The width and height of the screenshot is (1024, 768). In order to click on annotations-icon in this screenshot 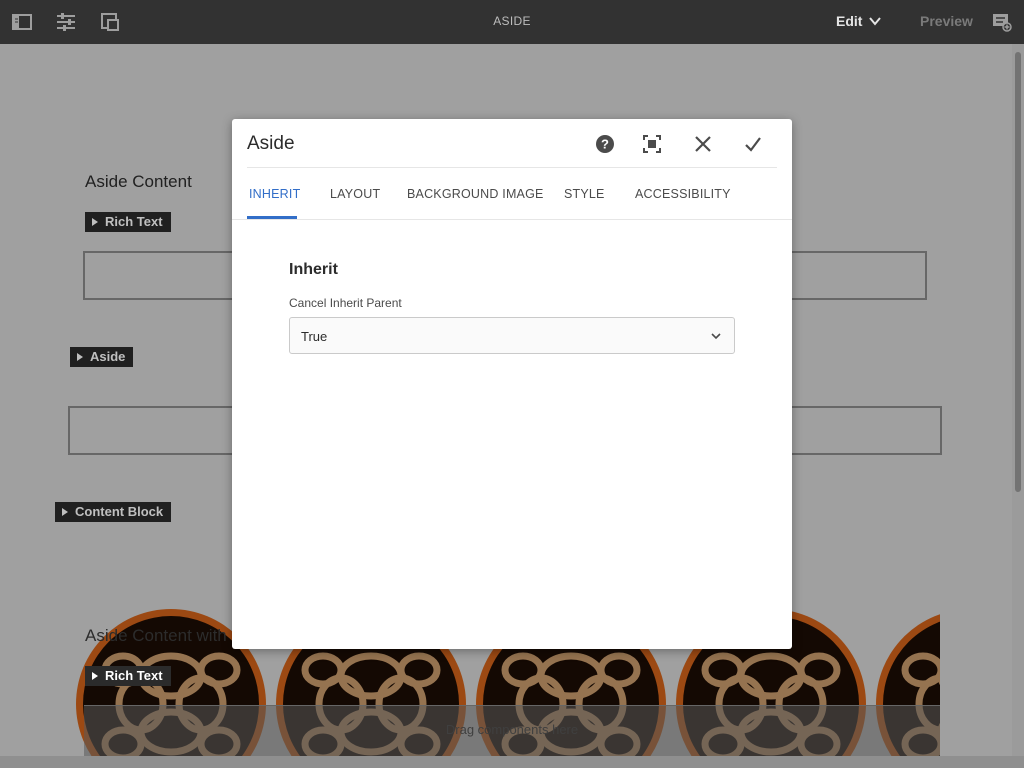, I will do `click(1002, 22)`.